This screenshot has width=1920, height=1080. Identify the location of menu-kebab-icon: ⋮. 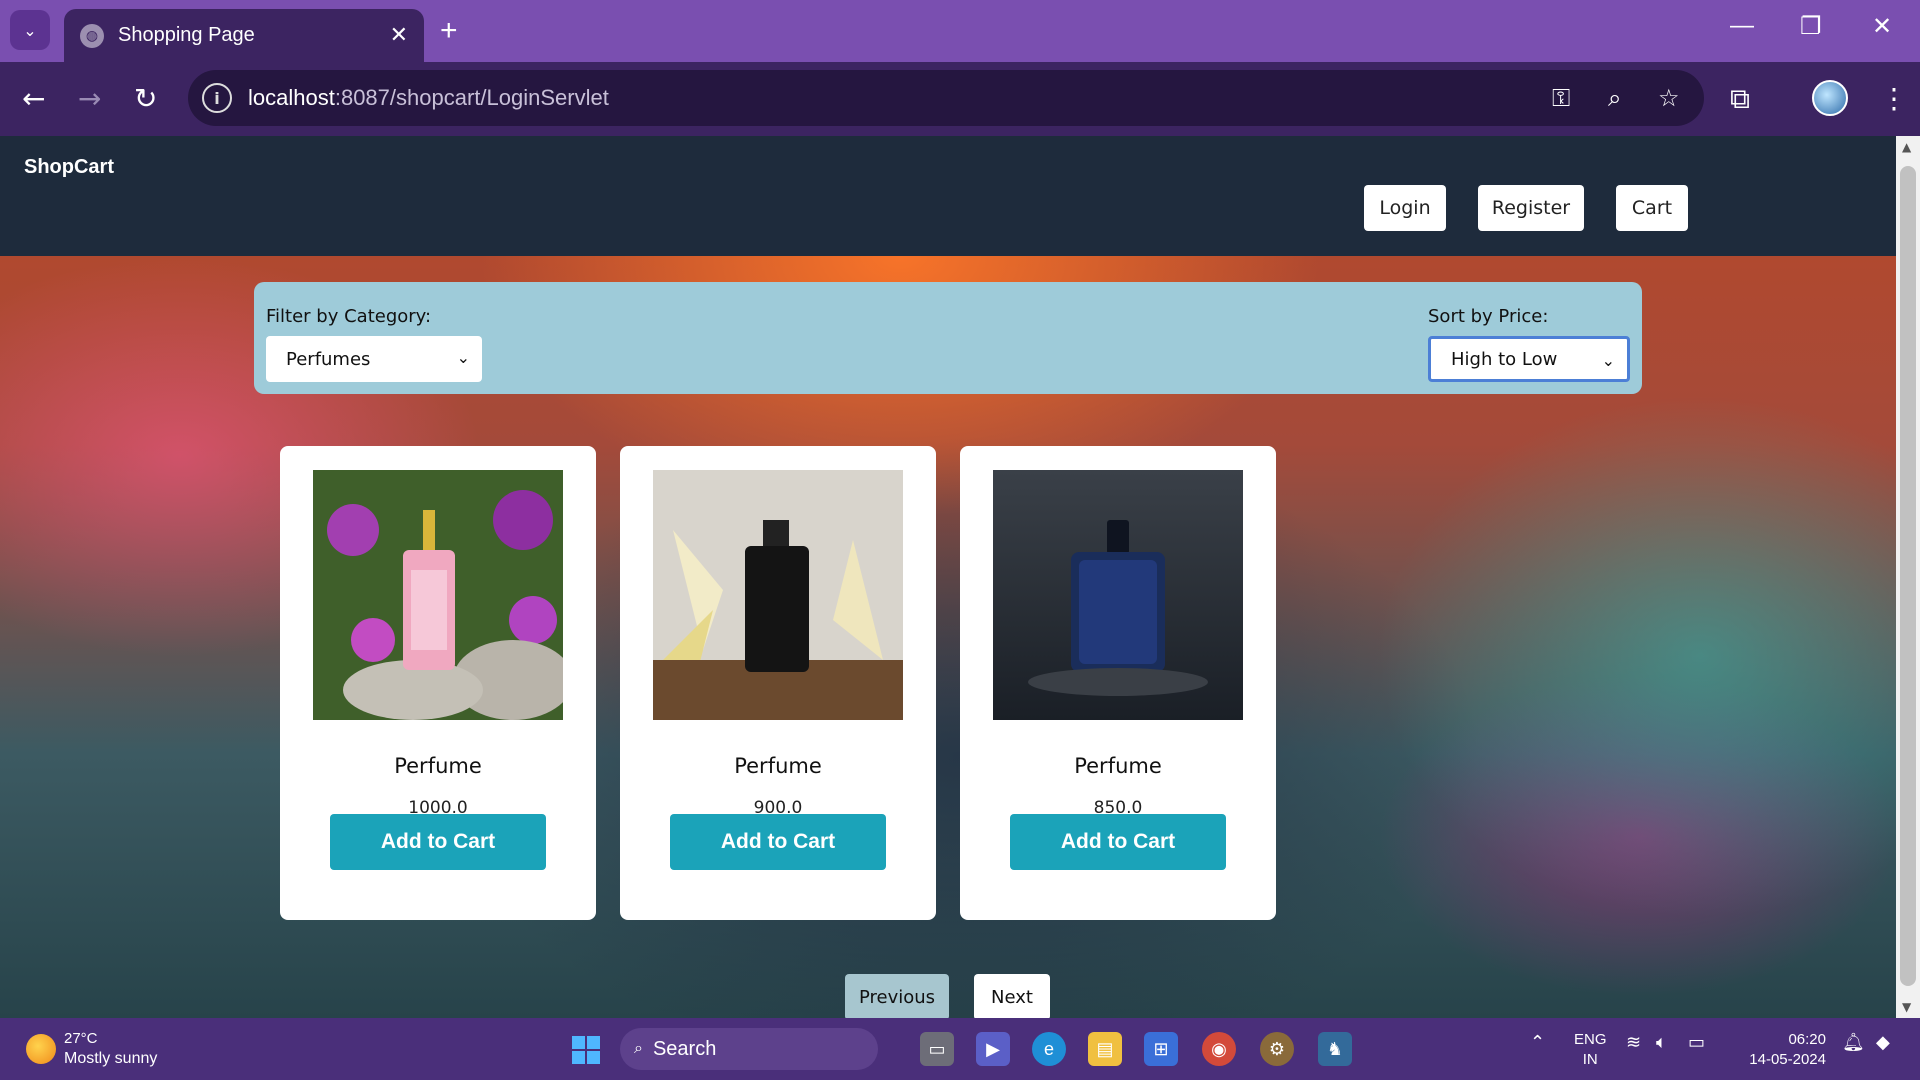
(1894, 98).